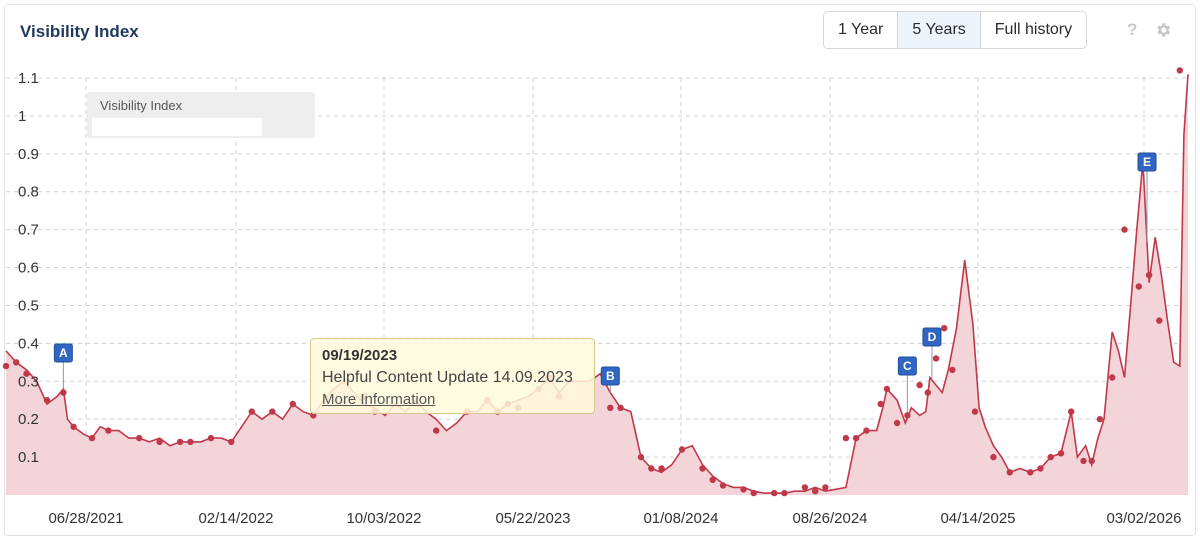 This screenshot has width=1200, height=539. I want to click on y-tick-label: 0.1, so click(28, 457).